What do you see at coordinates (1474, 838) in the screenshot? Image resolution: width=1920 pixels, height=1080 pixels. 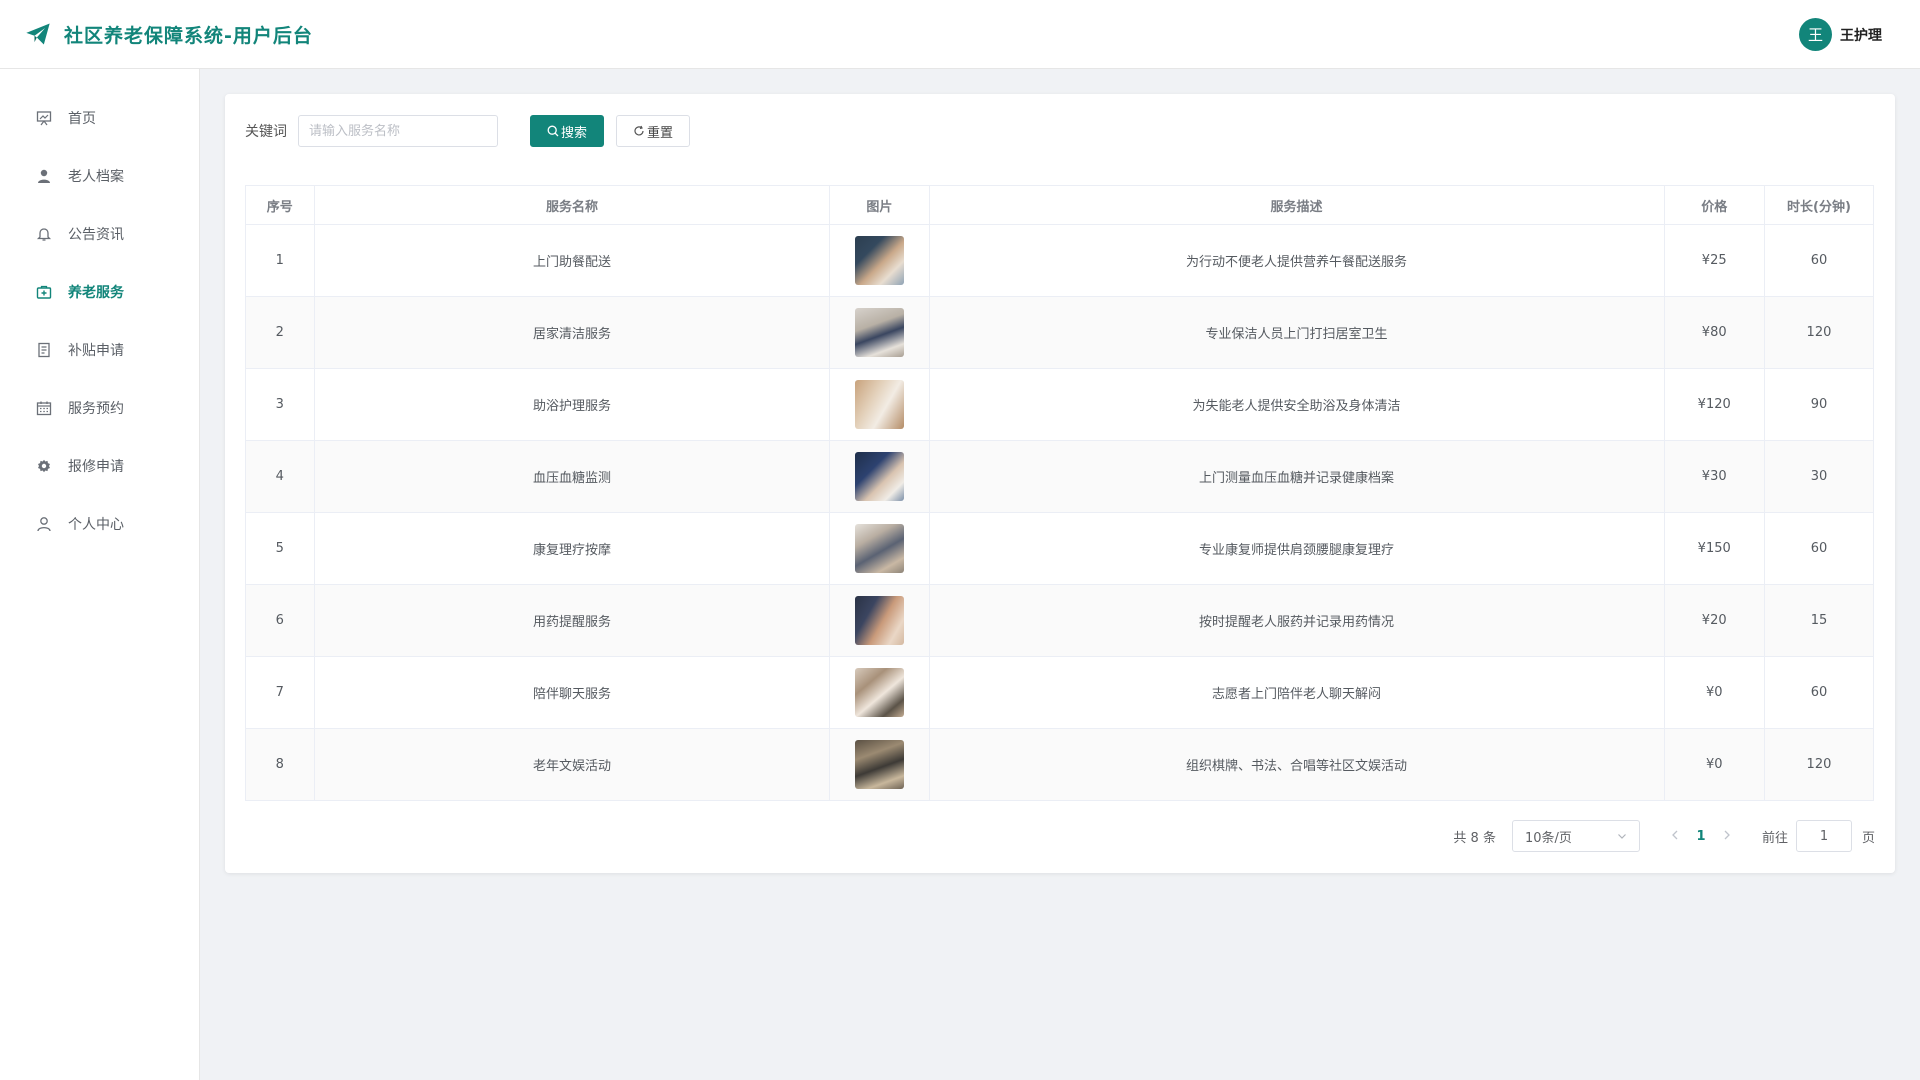 I see `total-count: 共 8 条` at bounding box center [1474, 838].